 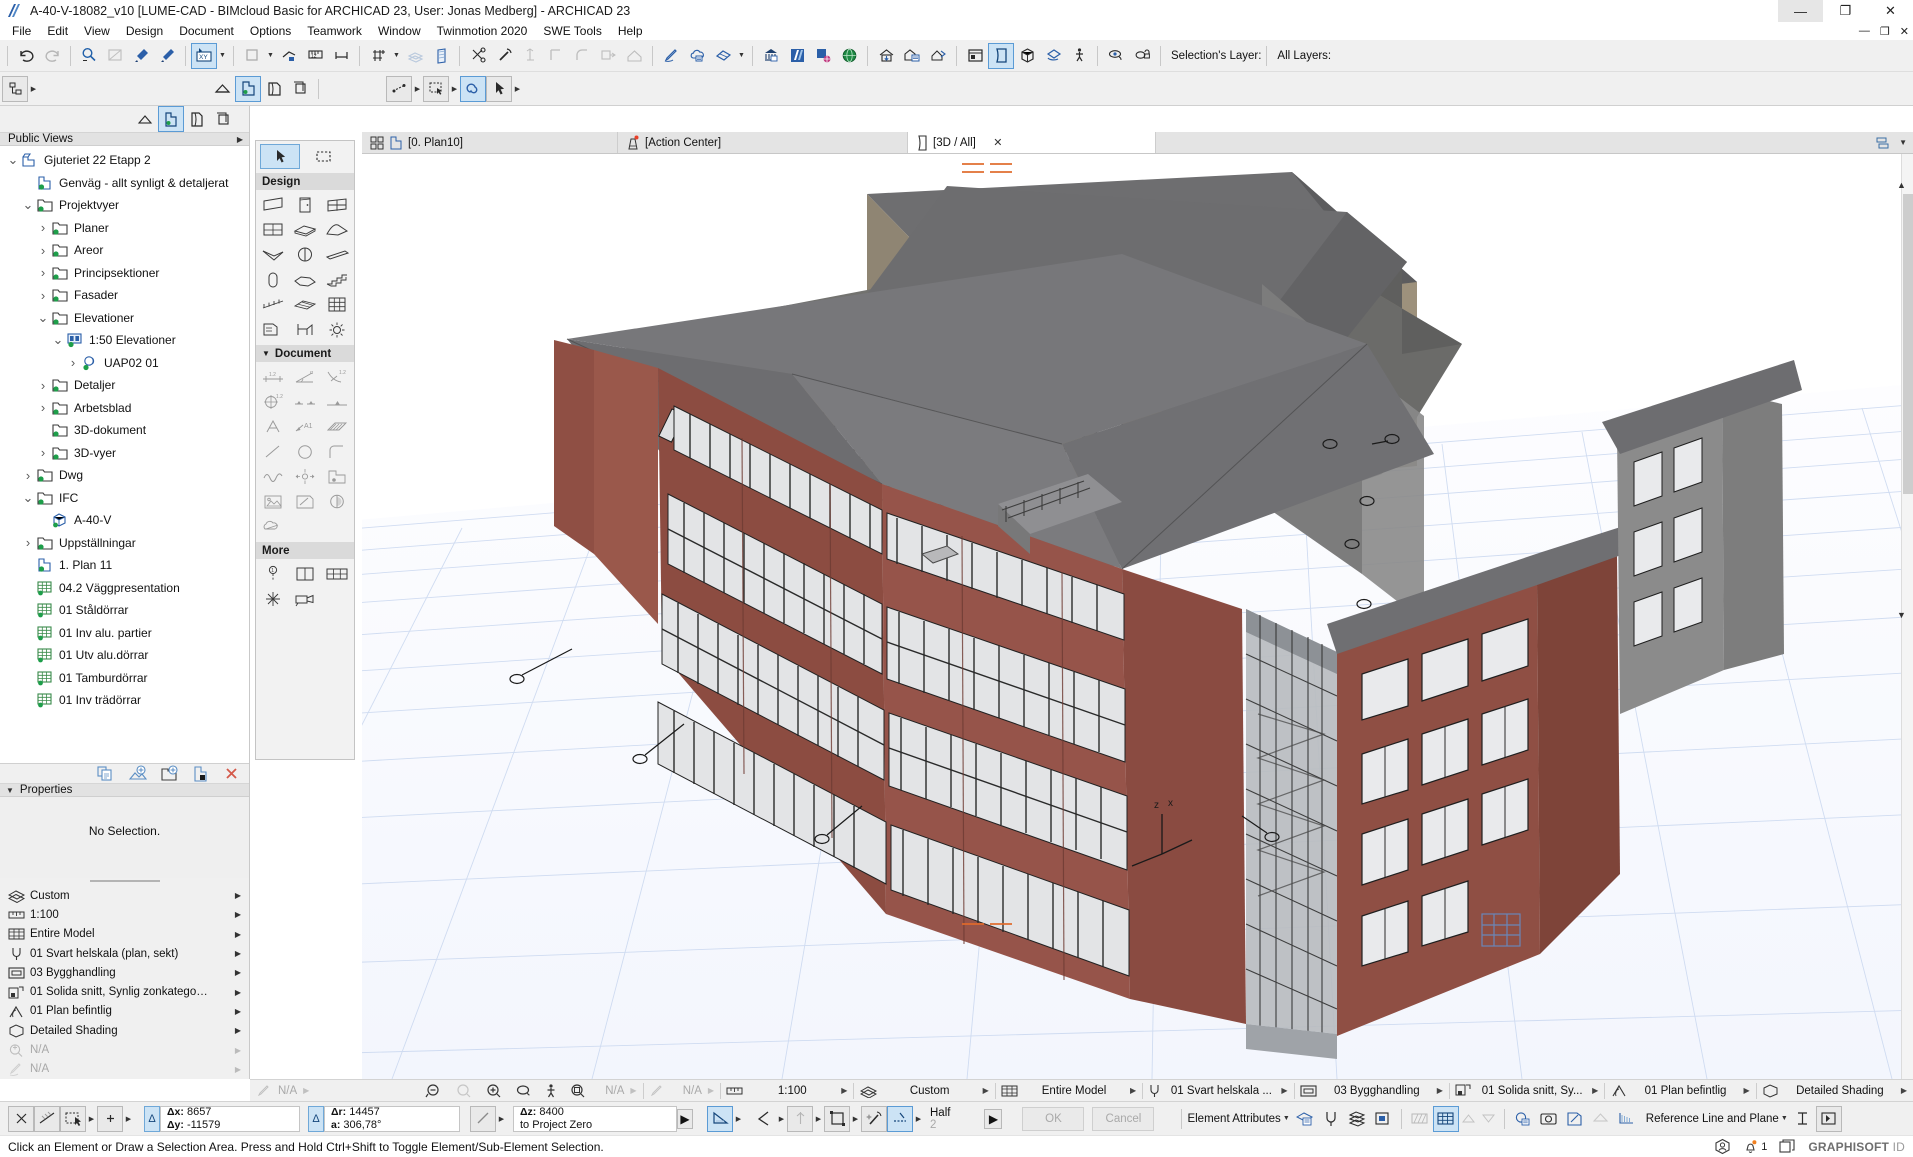 I want to click on marquee-elevation-icon, so click(x=1627, y=1119).